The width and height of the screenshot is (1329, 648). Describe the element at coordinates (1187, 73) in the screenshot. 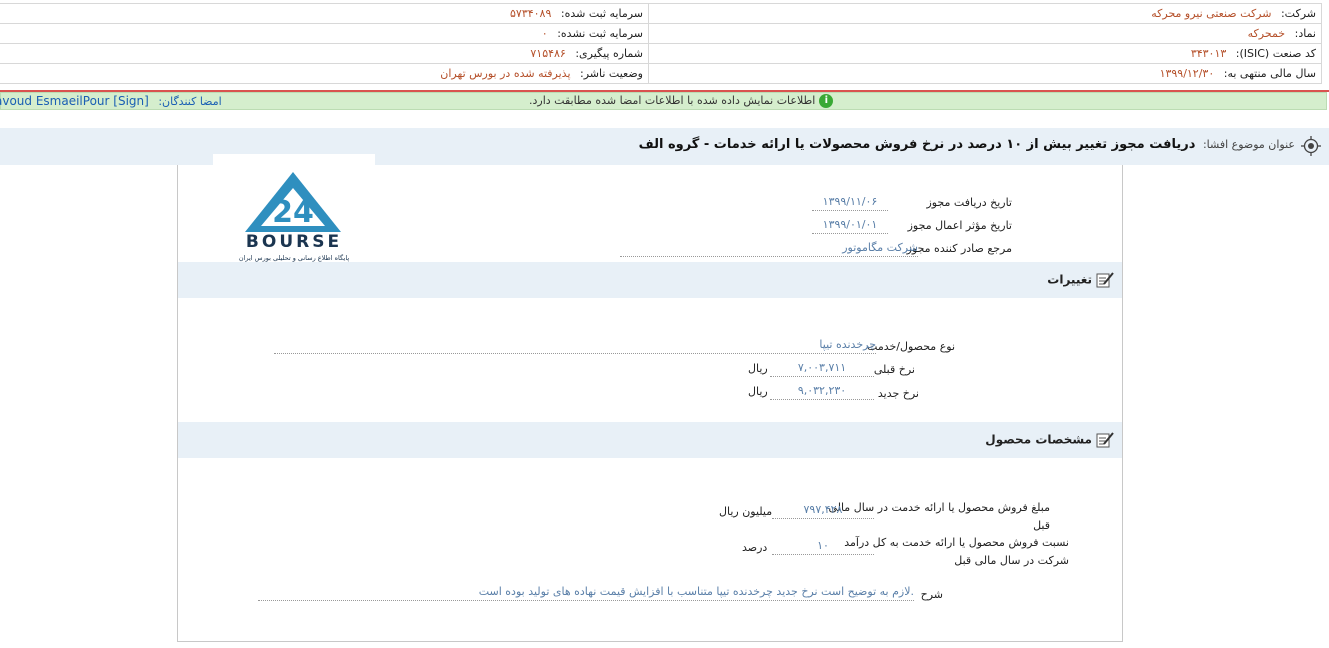

I see `fiscal-year-value: ۱۳۹۹/۱۲/۳۰` at that location.